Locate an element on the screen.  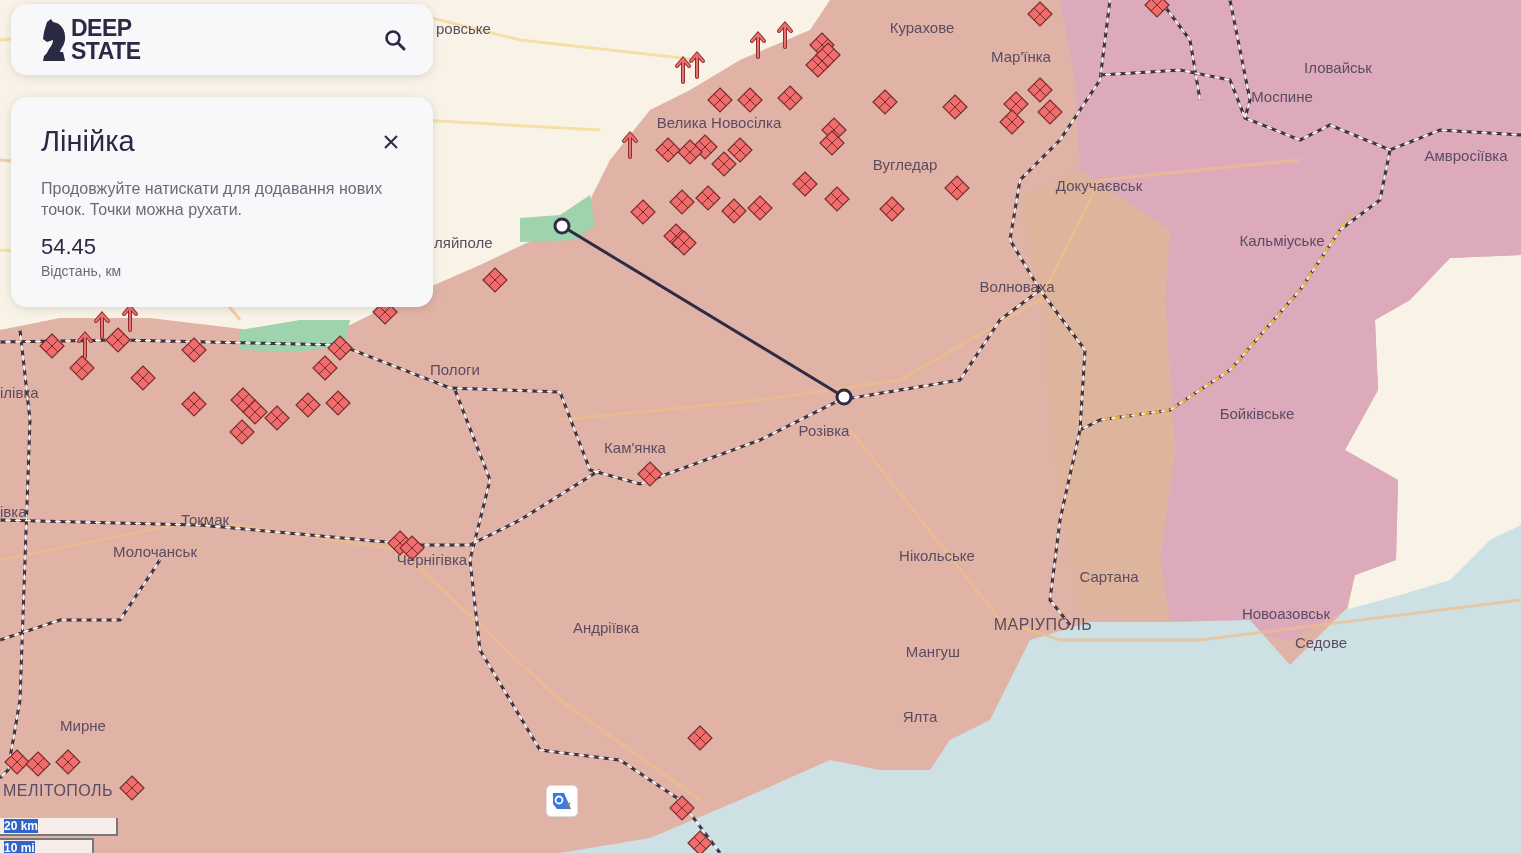
place-label: Андріївка is located at coordinates (606, 627).